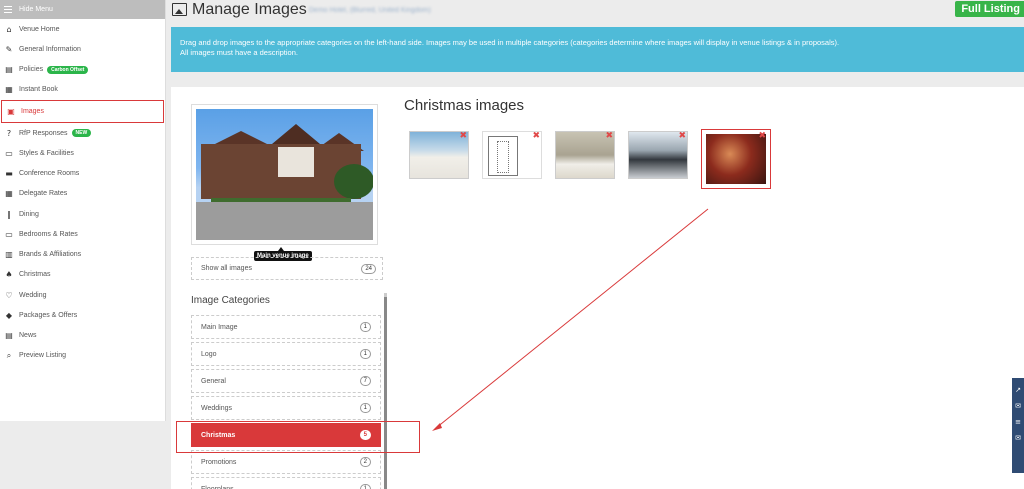 This screenshot has width=1024, height=489. I want to click on sidebar-item-christmas: ♠ Christmas, so click(82, 275).